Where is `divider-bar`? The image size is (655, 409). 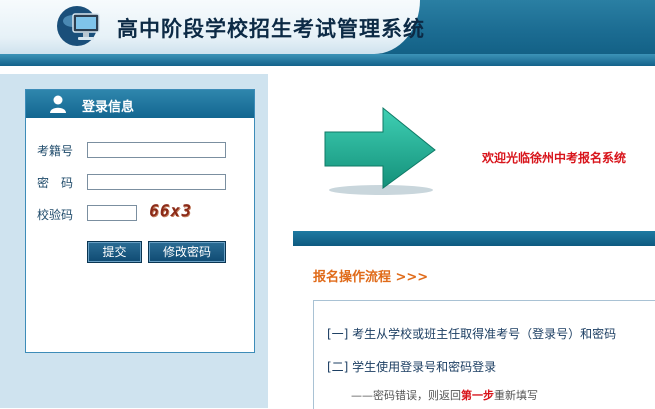
divider-bar is located at coordinates (474, 238).